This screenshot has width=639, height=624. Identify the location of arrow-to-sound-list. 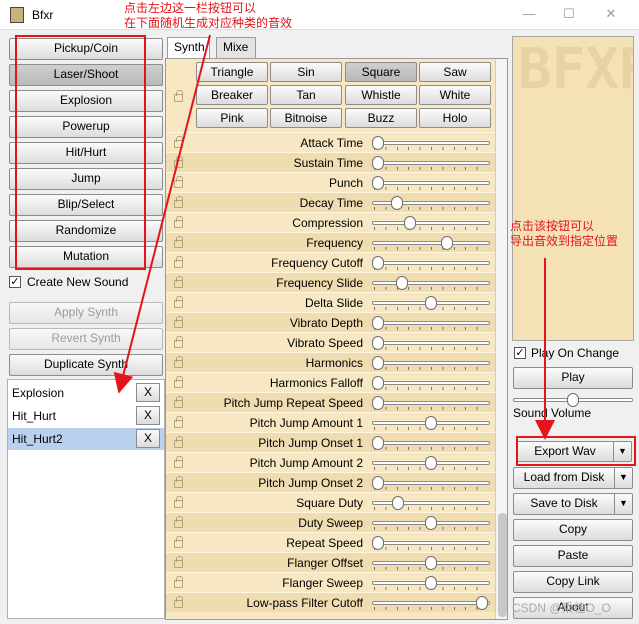
(162, 214).